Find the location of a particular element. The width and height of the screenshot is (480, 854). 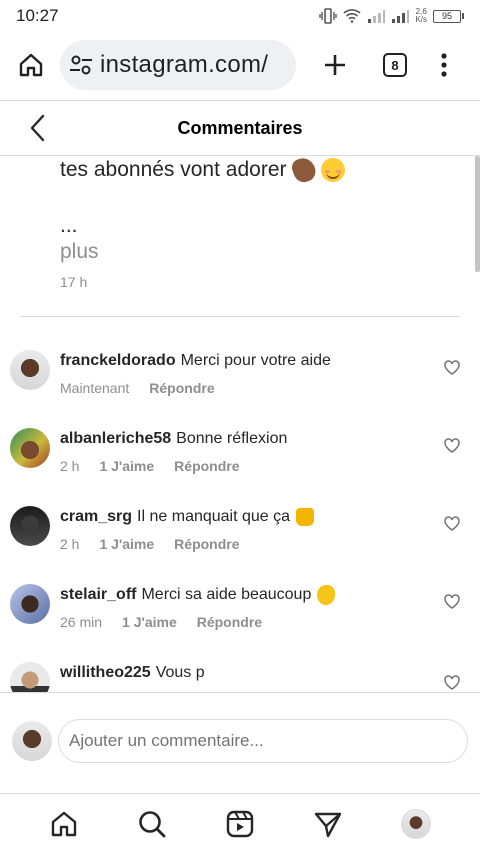

pinching-hand-emoji-icon is located at coordinates (303, 171).